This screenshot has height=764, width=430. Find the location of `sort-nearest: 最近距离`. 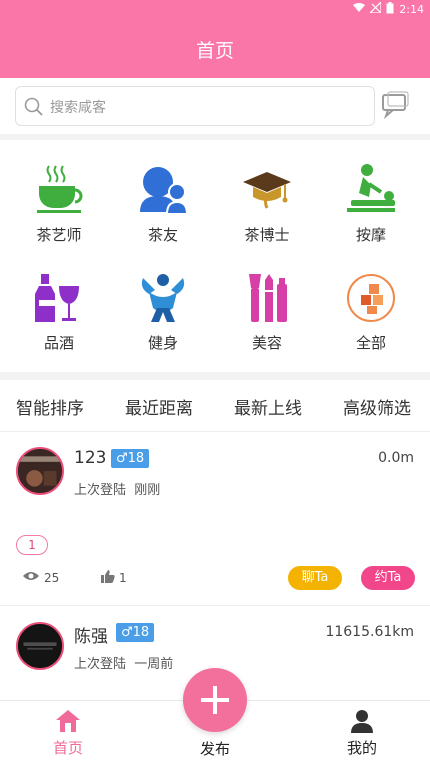

sort-nearest: 最近距离 is located at coordinates (159, 406).